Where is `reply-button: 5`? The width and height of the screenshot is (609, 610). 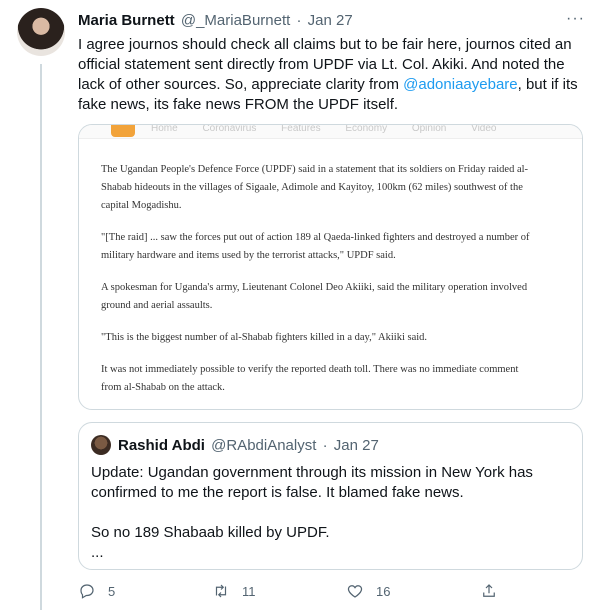 reply-button: 5 is located at coordinates (96, 591).